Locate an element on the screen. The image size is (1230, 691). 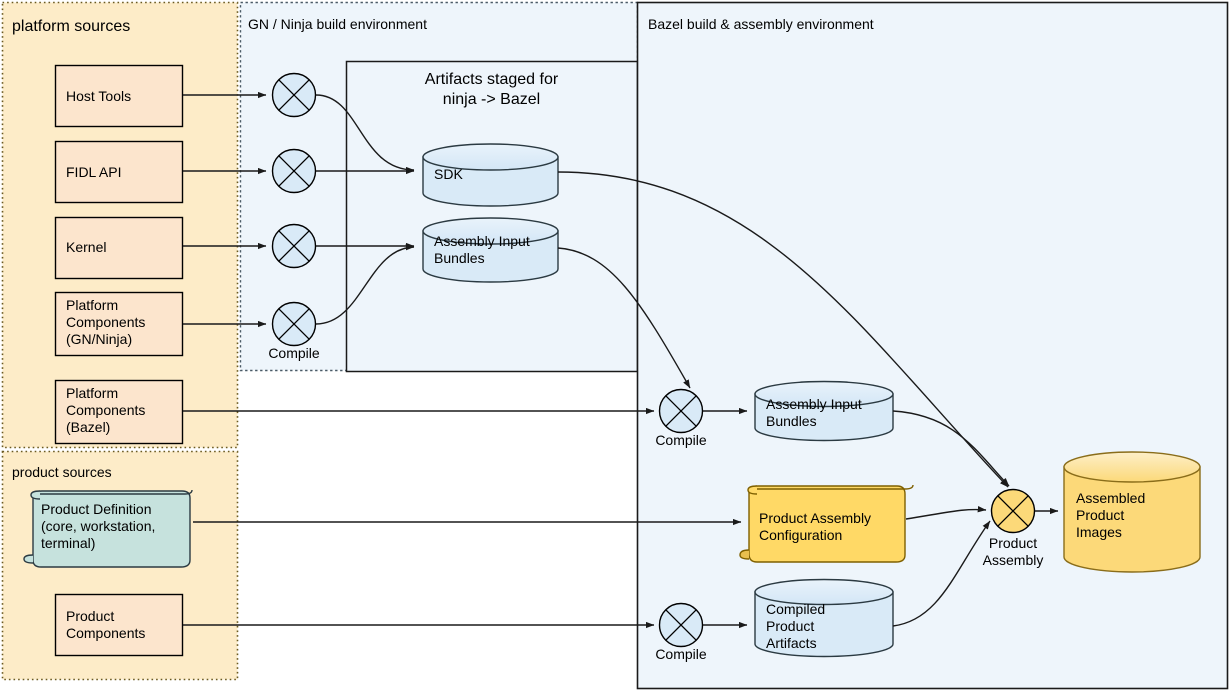
product-assembly-node is located at coordinates (1013, 511).